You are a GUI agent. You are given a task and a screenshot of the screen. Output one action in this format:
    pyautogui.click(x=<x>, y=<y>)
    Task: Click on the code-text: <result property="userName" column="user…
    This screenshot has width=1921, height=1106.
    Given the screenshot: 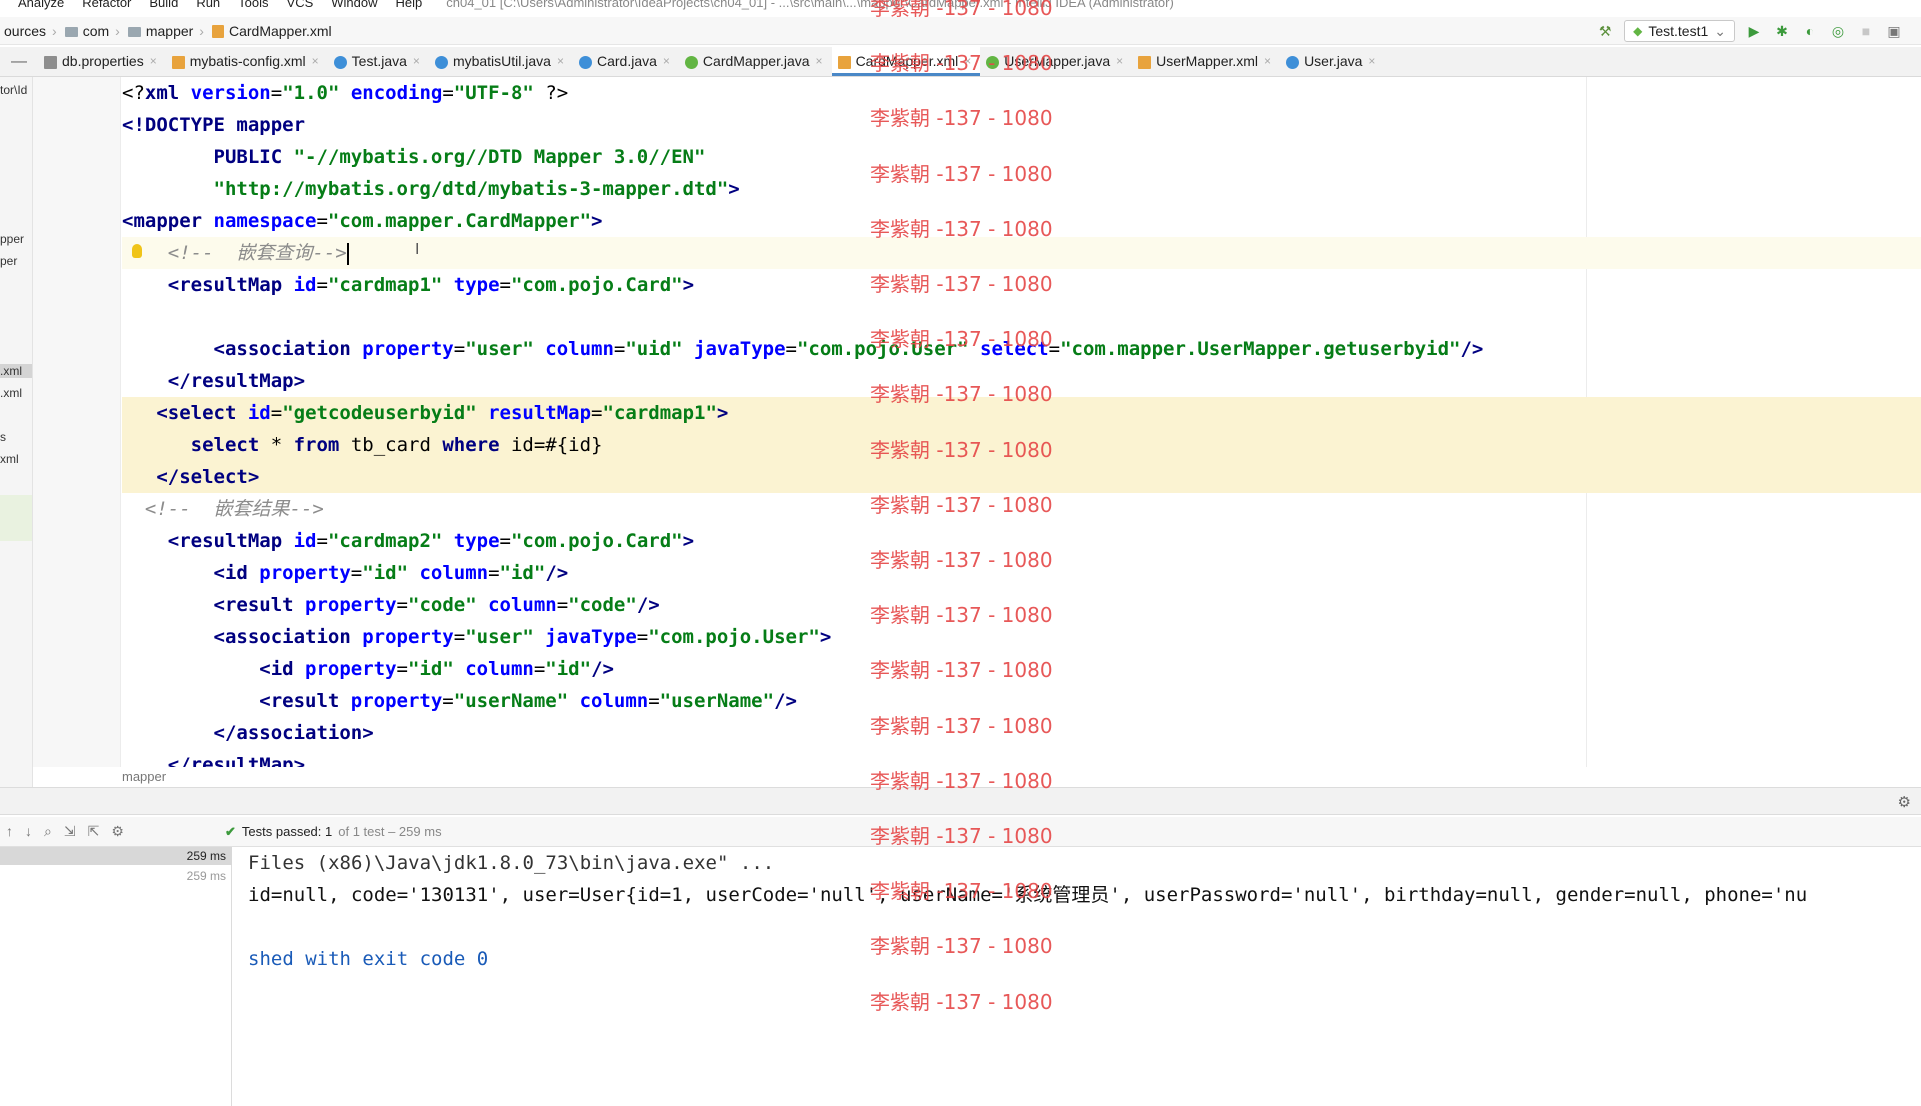 What is the action you would take?
    pyautogui.click(x=459, y=701)
    